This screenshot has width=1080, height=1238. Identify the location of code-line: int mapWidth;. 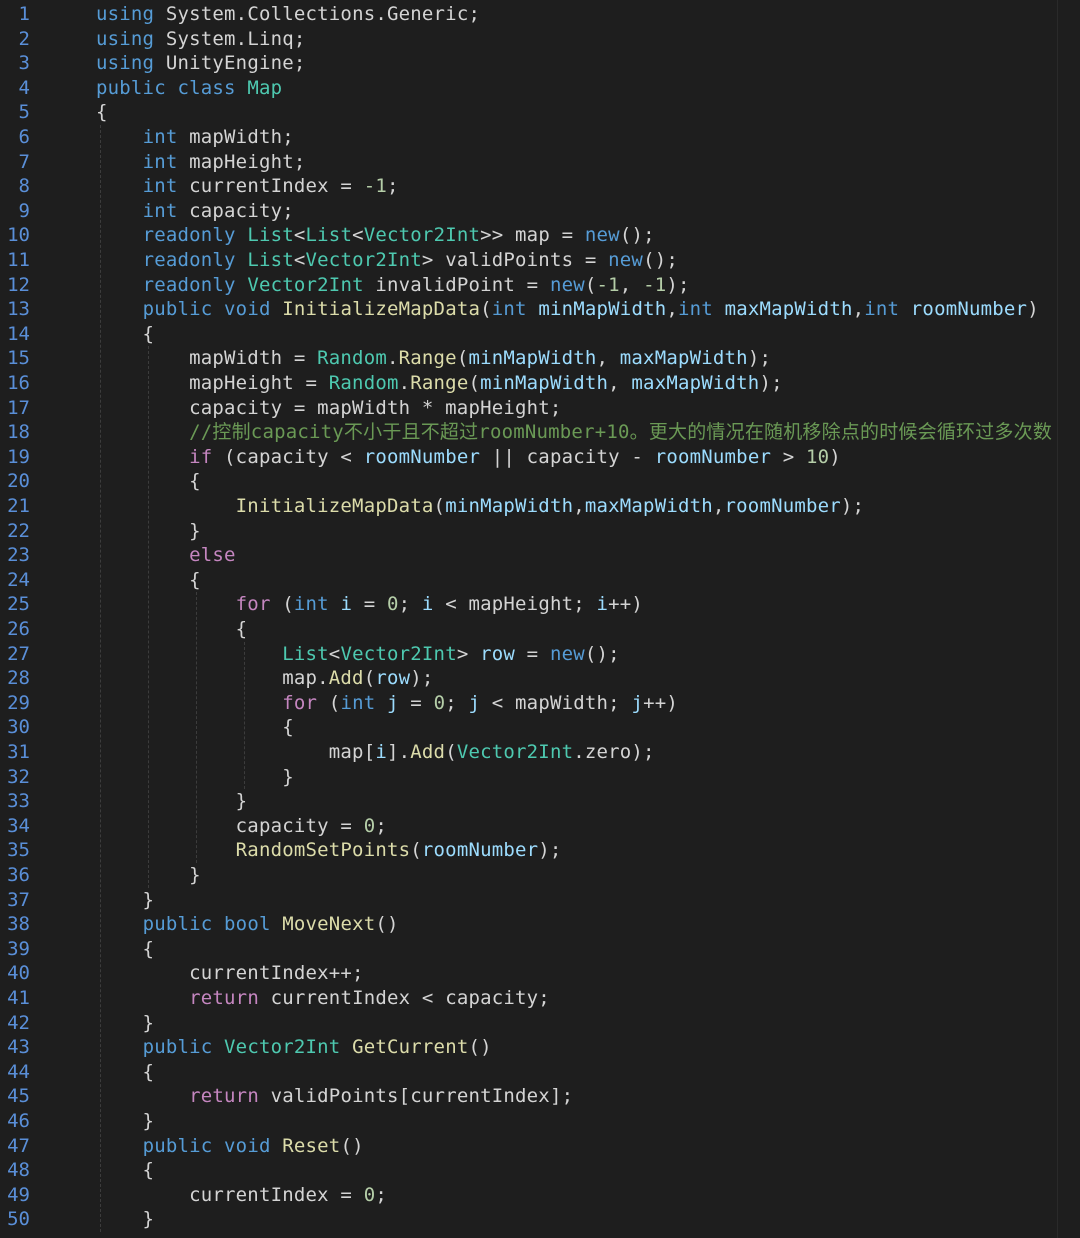
(195, 137).